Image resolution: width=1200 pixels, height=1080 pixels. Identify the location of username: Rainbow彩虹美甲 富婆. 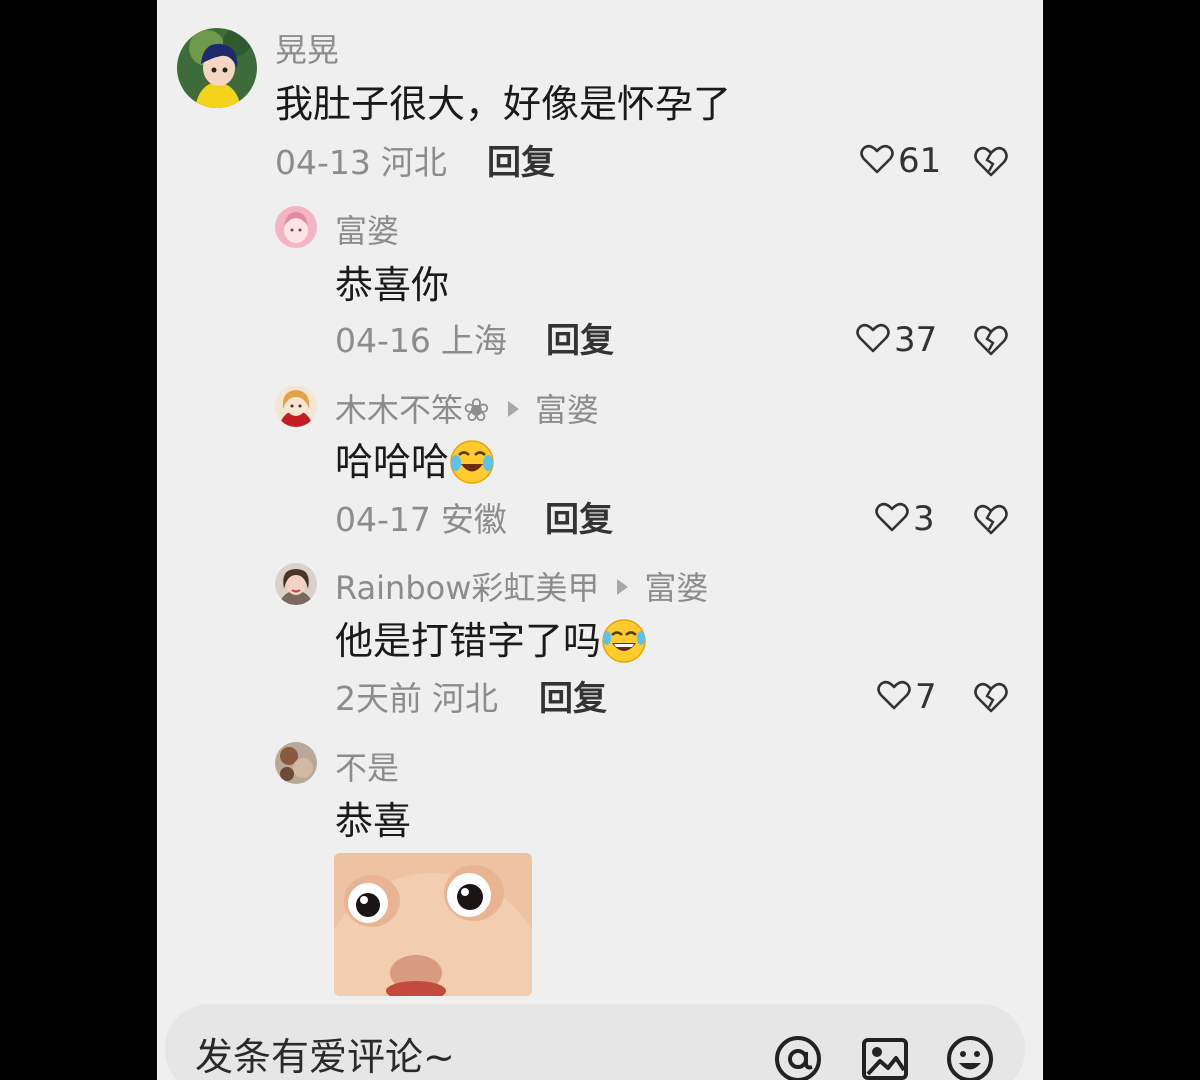
(521, 588).